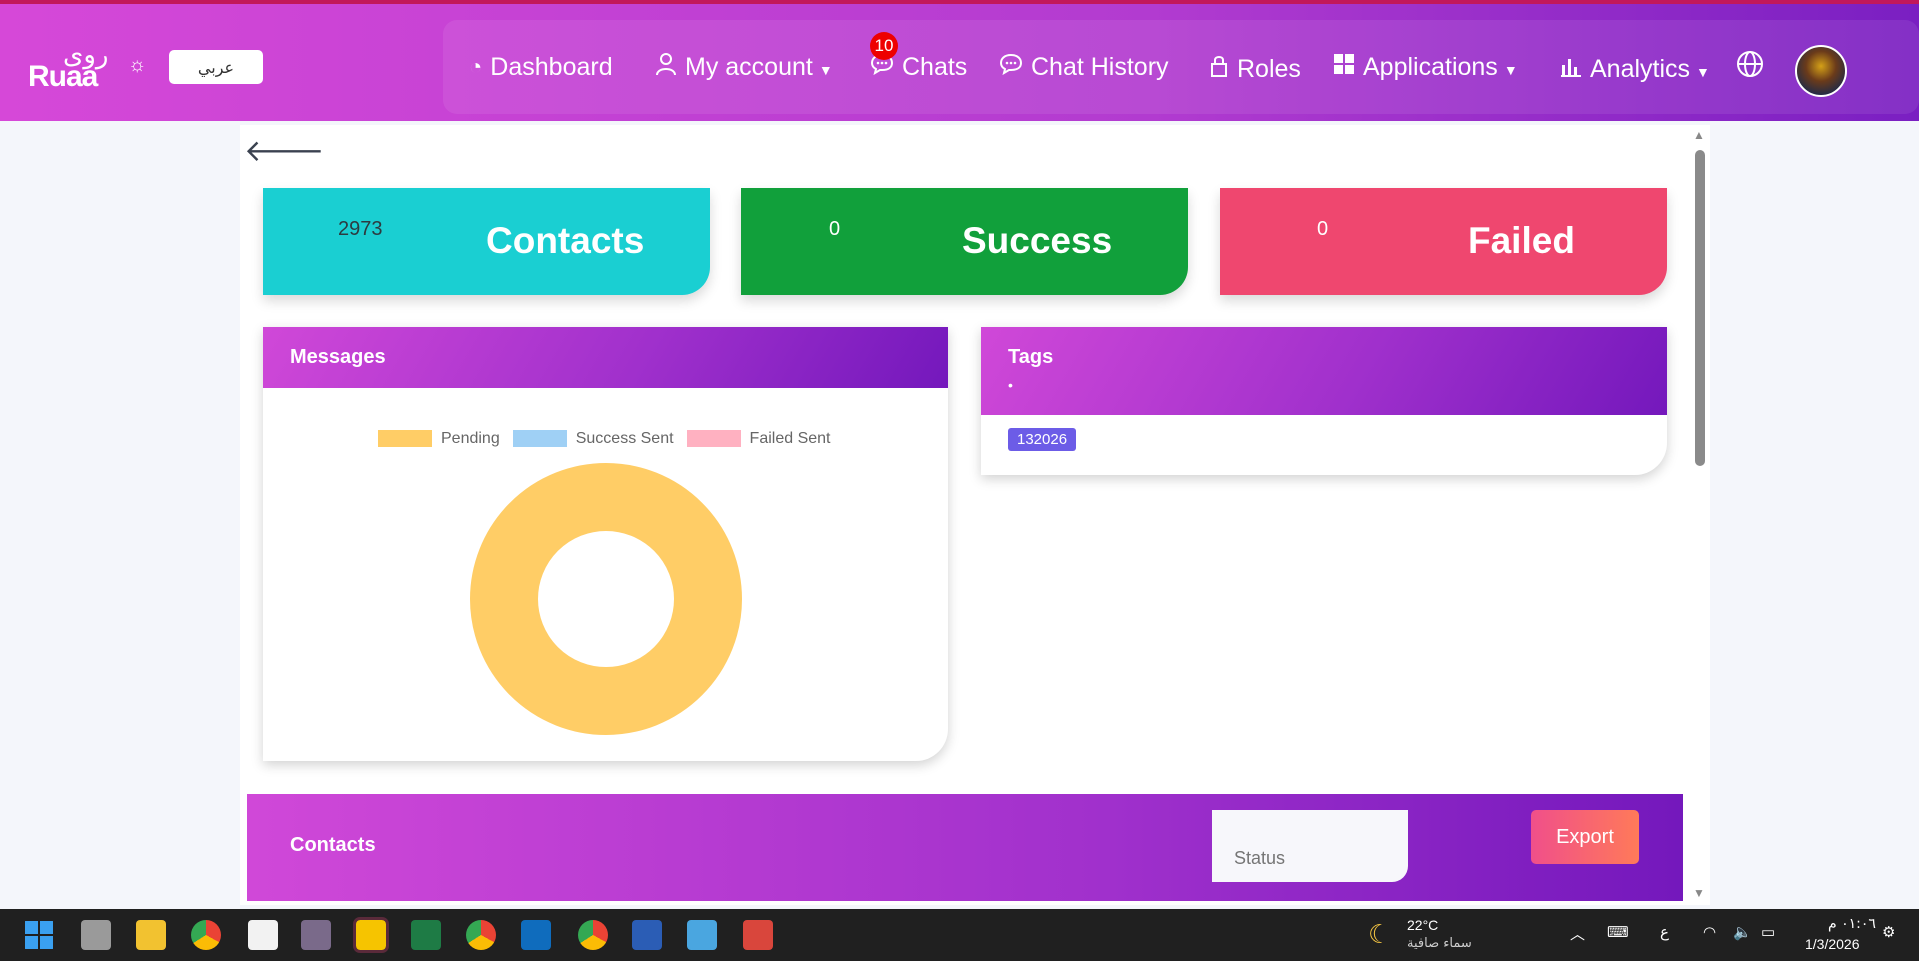 The height and width of the screenshot is (961, 1919). Describe the element at coordinates (624, 438) in the screenshot. I see `legend-success-label: Success Sent` at that location.